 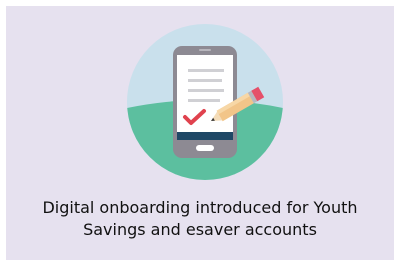 What do you see at coordinates (200, 229) in the screenshot?
I see `headline-line-2: Savings and esaver accounts` at bounding box center [200, 229].